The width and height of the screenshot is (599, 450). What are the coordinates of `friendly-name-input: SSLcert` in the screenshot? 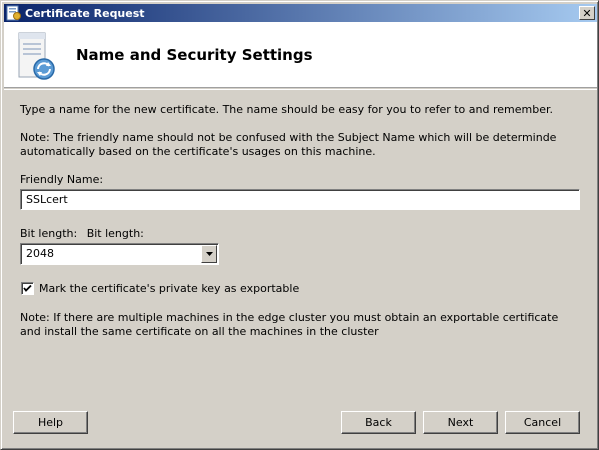 It's located at (300, 199).